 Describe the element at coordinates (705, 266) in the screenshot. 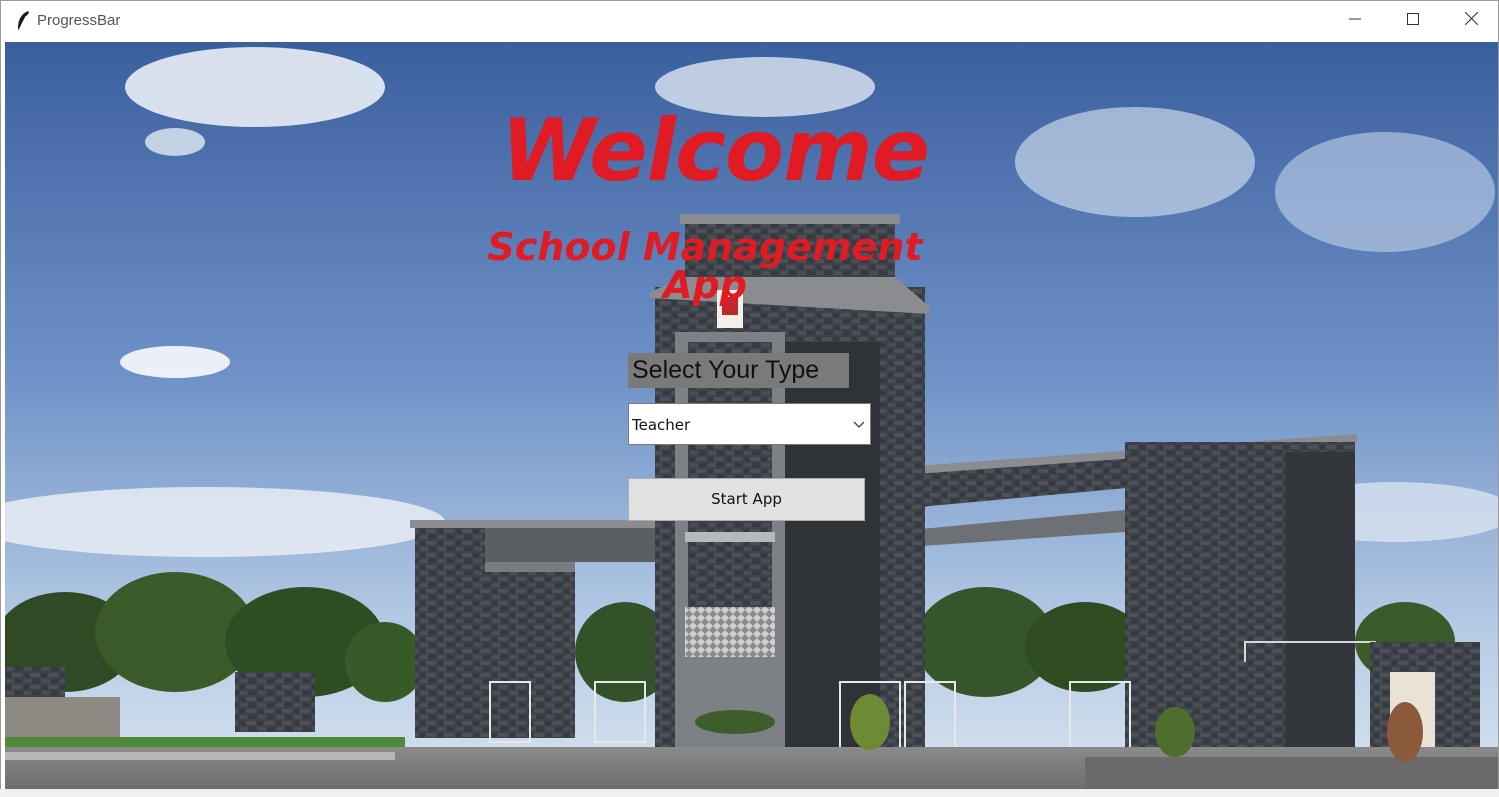

I see `app-subtitle: School Management App` at that location.